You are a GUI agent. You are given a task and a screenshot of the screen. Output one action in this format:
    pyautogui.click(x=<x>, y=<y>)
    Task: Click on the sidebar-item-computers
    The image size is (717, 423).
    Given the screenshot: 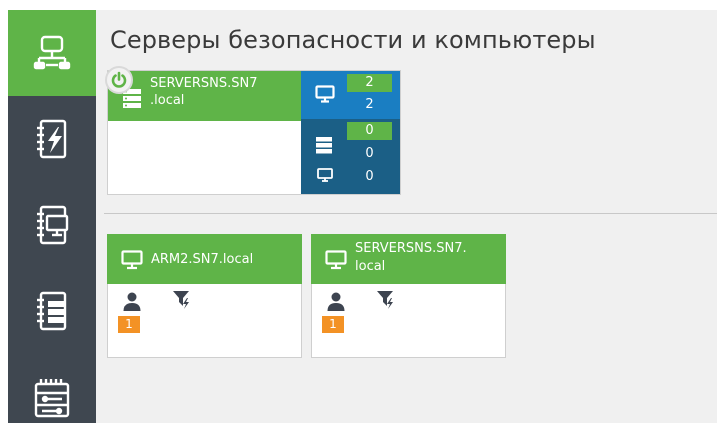 What is the action you would take?
    pyautogui.click(x=52, y=225)
    